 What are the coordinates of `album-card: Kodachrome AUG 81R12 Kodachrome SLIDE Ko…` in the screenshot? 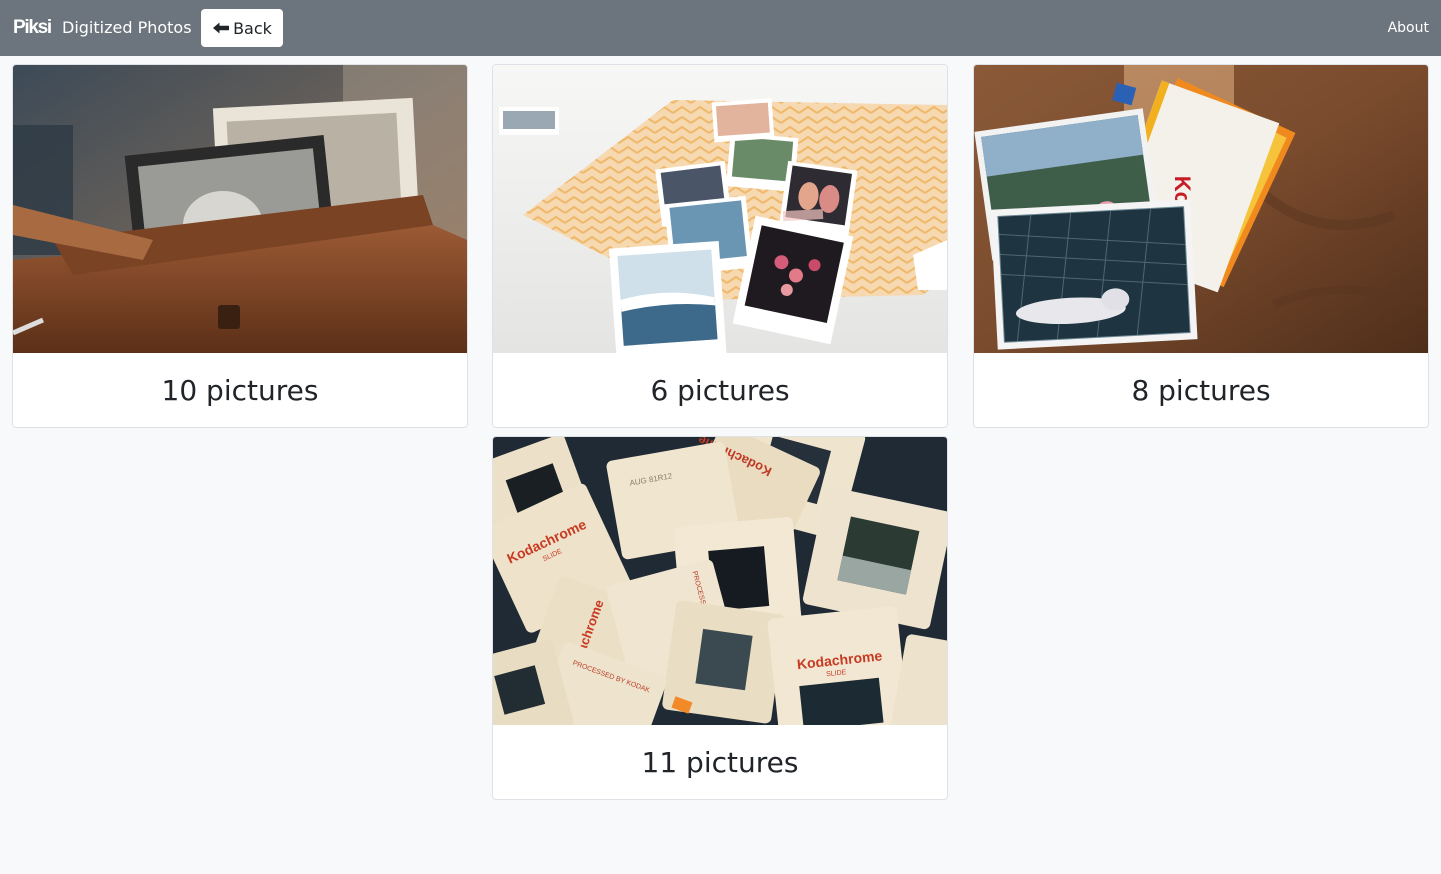 It's located at (720, 618).